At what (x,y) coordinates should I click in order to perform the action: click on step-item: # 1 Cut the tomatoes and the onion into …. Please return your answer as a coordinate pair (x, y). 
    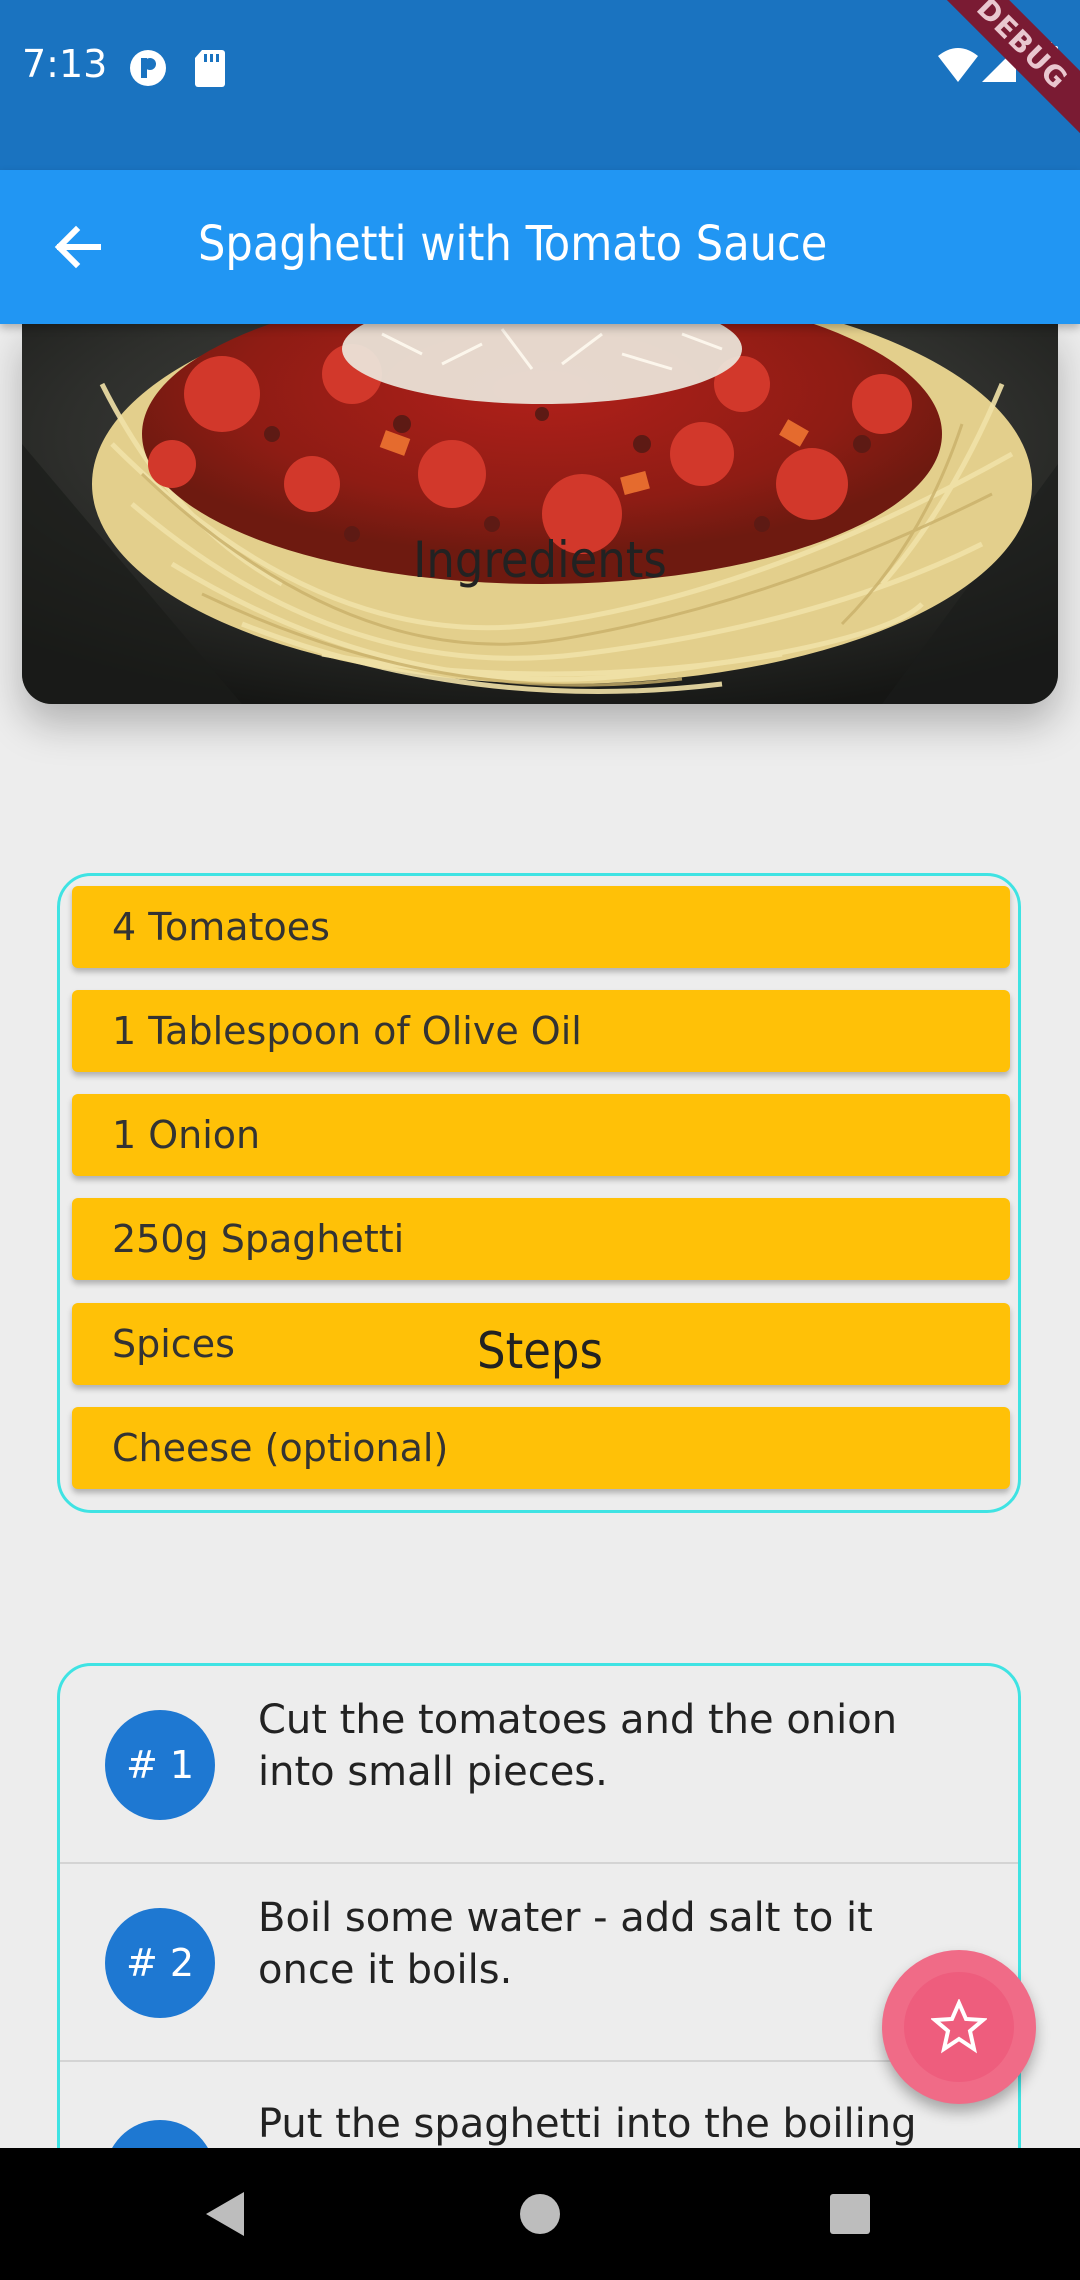
    Looking at the image, I should click on (539, 1765).